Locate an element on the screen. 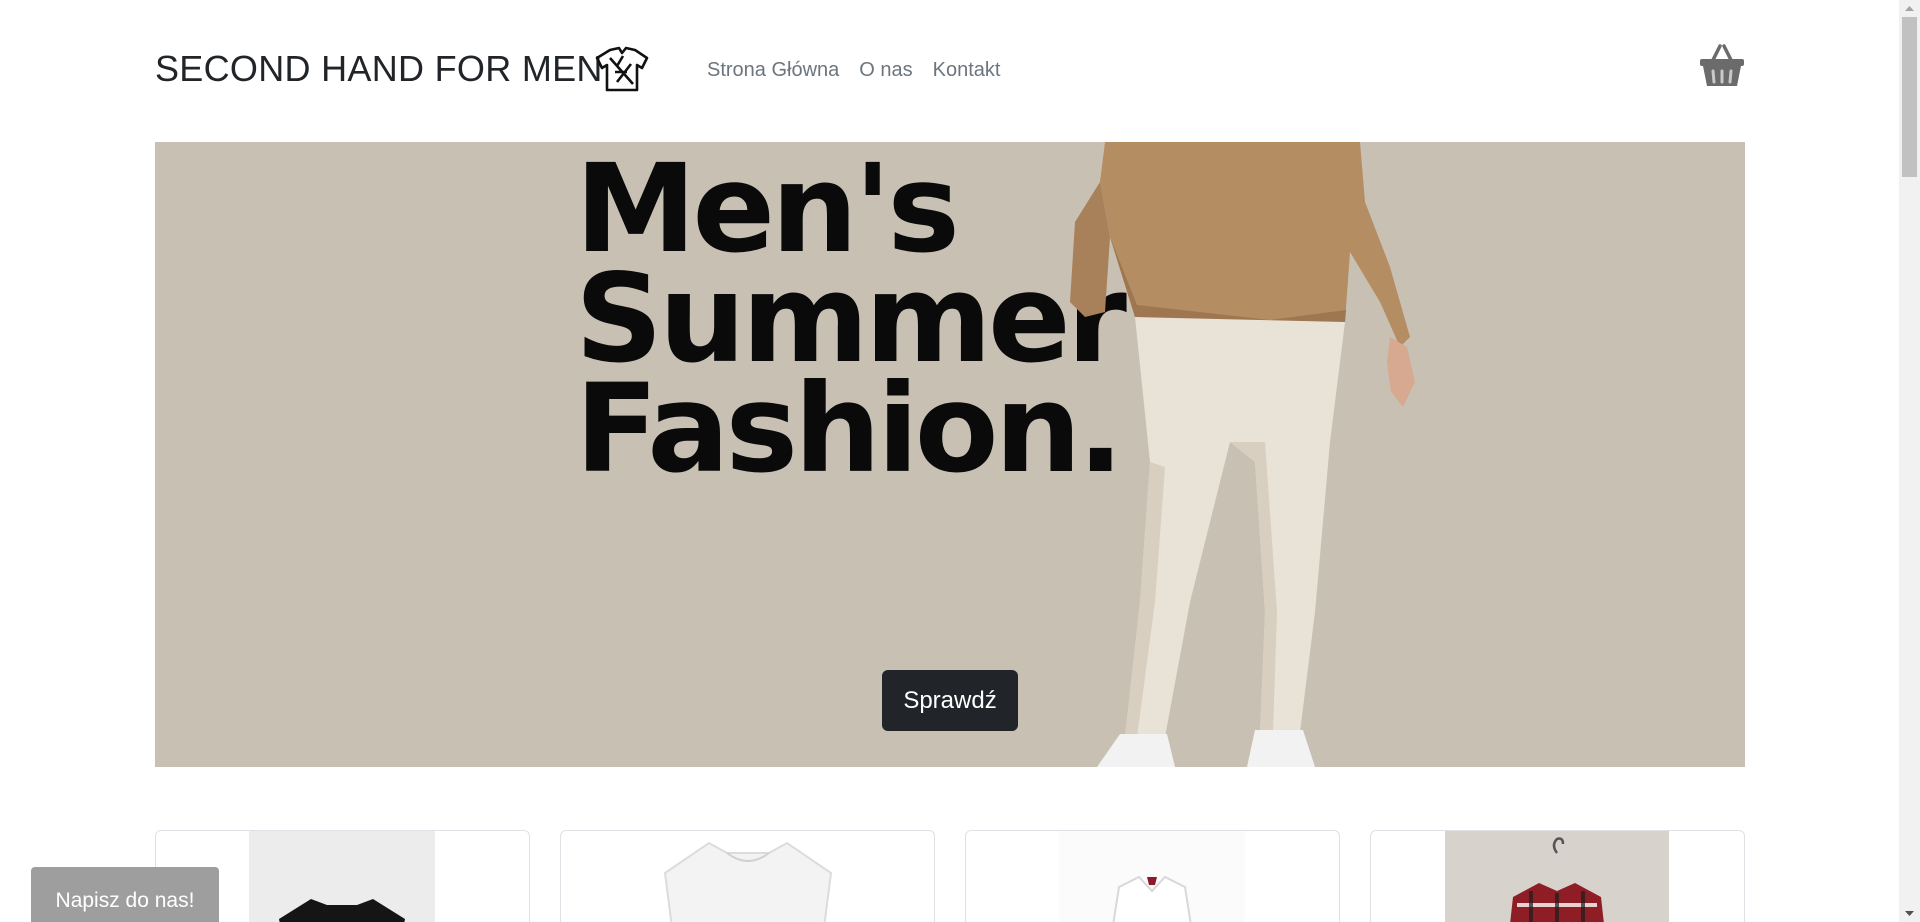 The image size is (1920, 922). check-button: Sprawdź is located at coordinates (950, 700).